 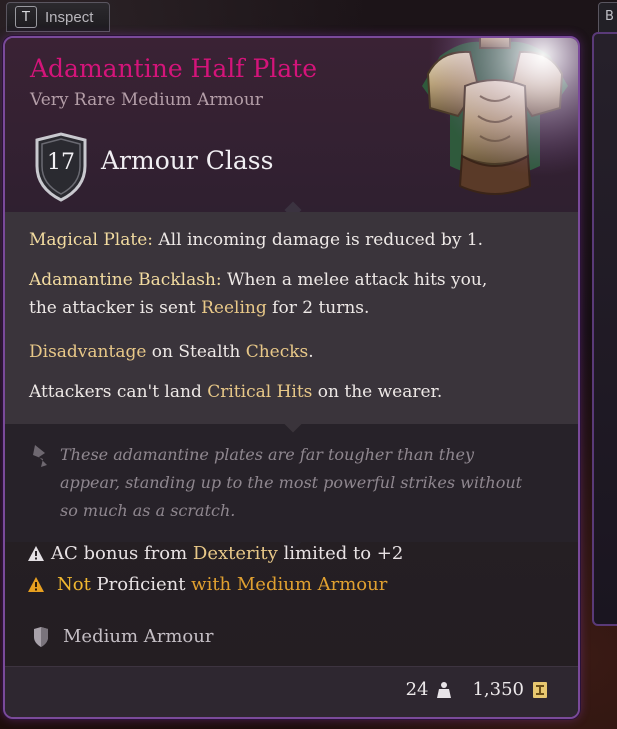 I want to click on effect-backlash-title: Adamantine Backlash:, so click(x=125, y=280).